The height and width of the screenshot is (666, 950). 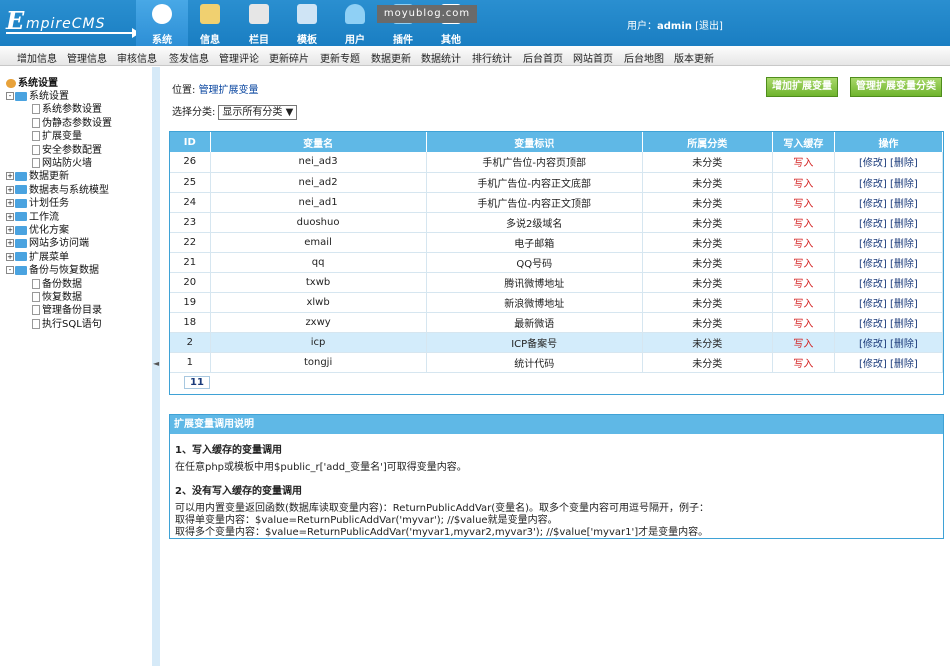 I want to click on manage-categories-button: 管理扩展变量分类, so click(x=896, y=87).